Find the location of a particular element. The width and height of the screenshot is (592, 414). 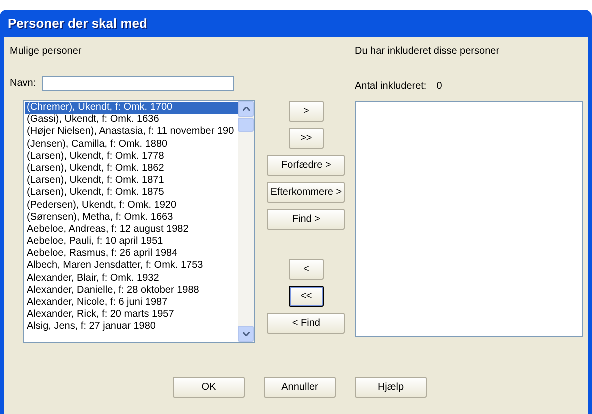

count-label: Antal inkluderet: is located at coordinates (391, 87).